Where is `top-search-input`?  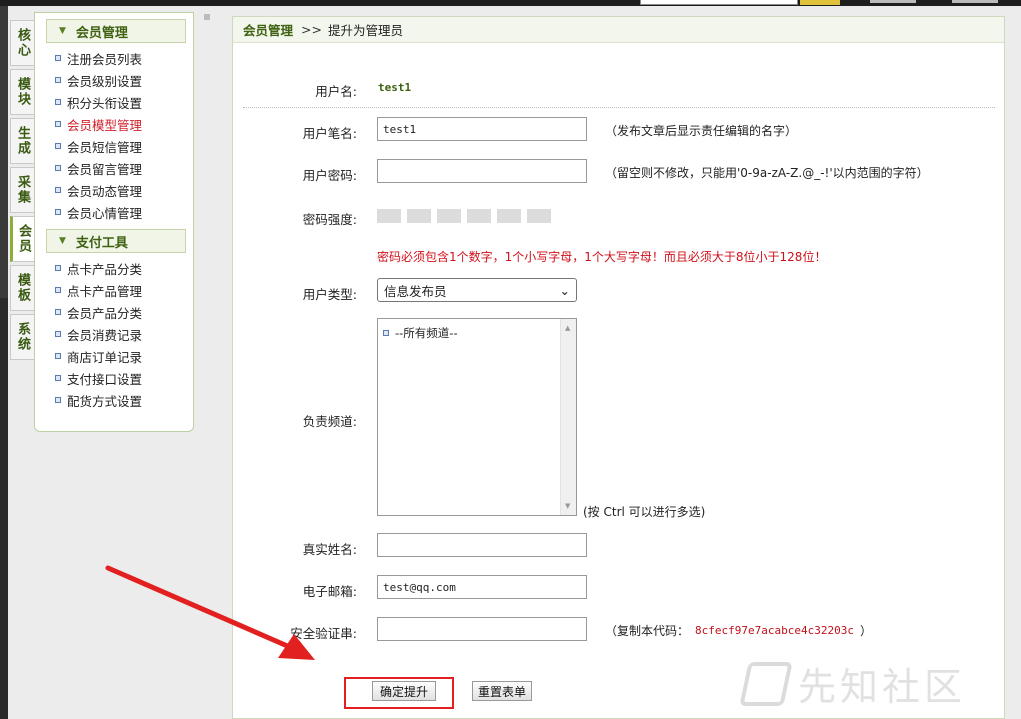
top-search-input is located at coordinates (719, 2).